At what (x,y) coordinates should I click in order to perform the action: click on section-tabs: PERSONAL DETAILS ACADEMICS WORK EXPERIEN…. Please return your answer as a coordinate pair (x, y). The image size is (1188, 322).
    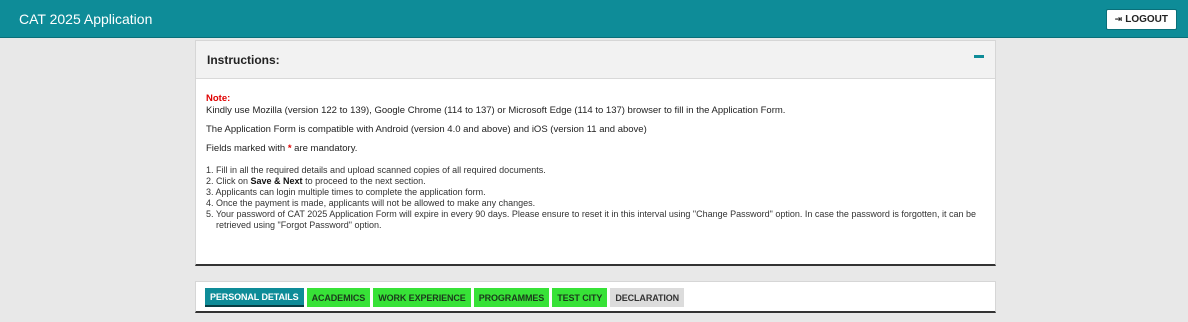
    Looking at the image, I should click on (445, 297).